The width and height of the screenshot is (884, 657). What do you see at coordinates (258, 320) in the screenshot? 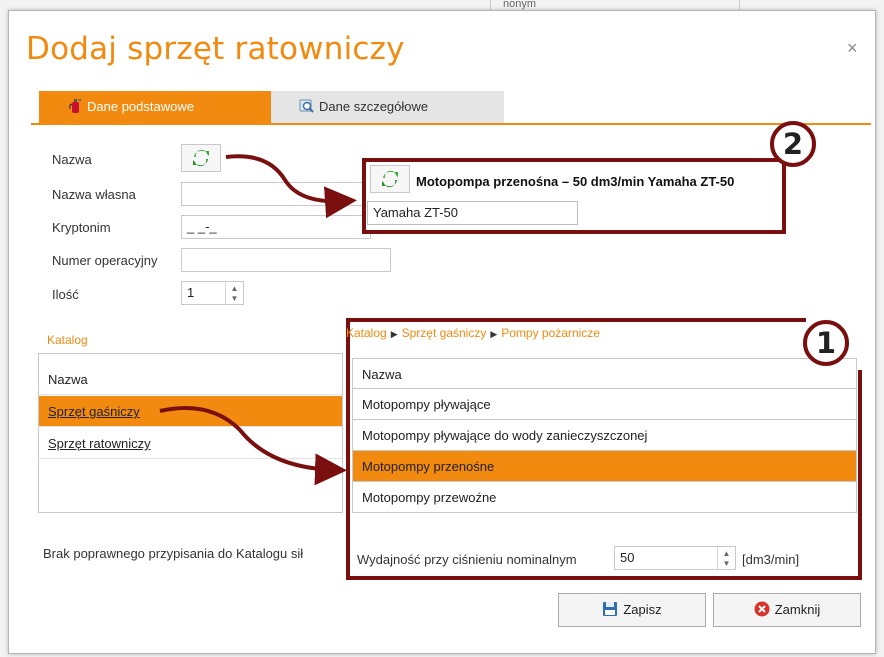
I see `annotation-arrows` at bounding box center [258, 320].